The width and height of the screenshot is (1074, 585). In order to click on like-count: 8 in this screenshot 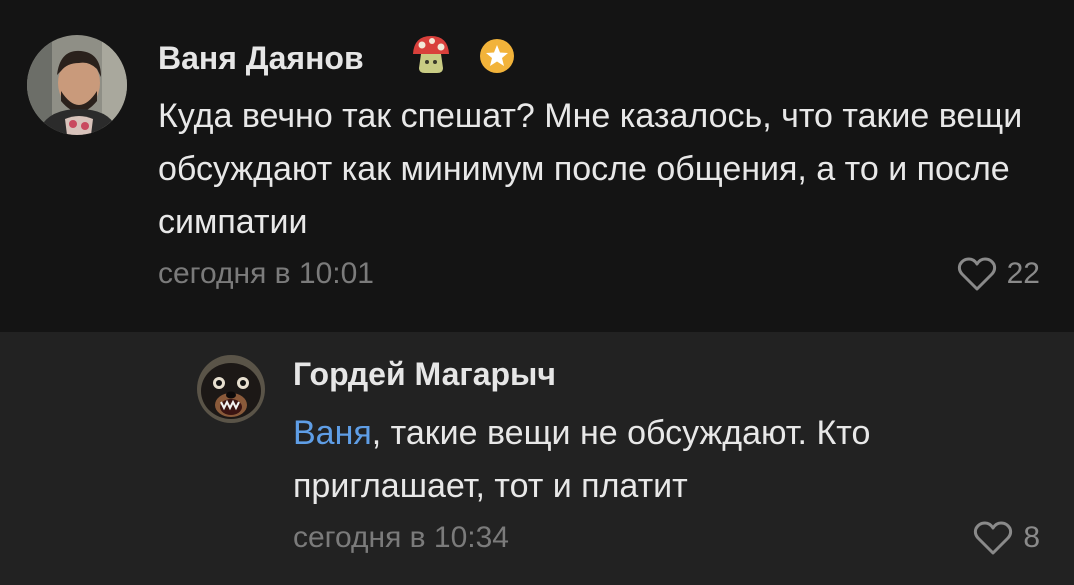, I will do `click(1031, 537)`.